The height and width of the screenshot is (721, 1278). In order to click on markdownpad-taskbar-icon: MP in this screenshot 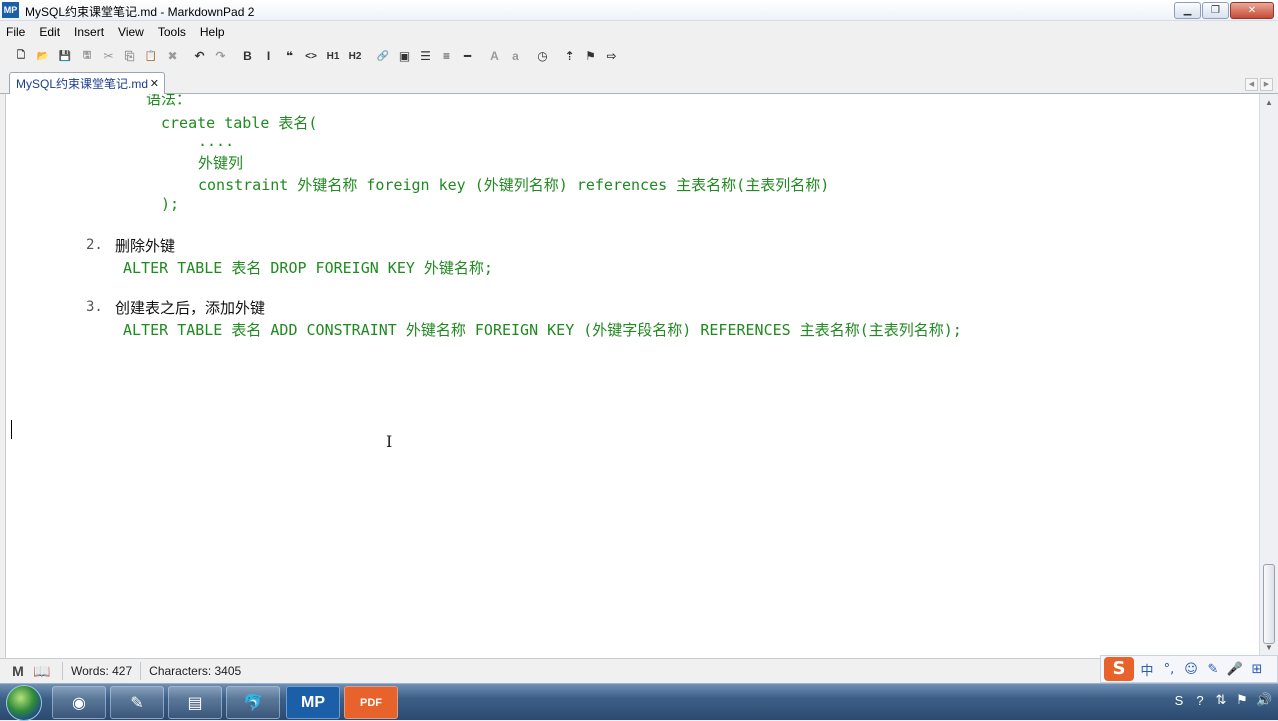, I will do `click(313, 702)`.